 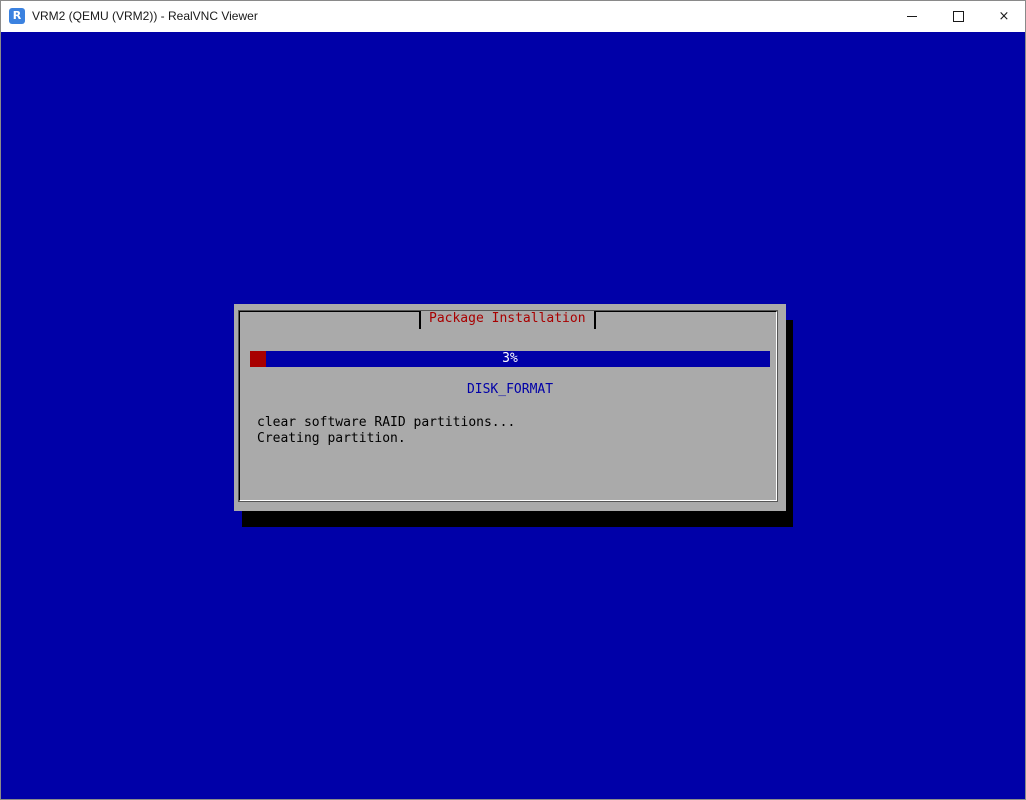 I want to click on install-stage: DISK_FORMAT, so click(x=510, y=389).